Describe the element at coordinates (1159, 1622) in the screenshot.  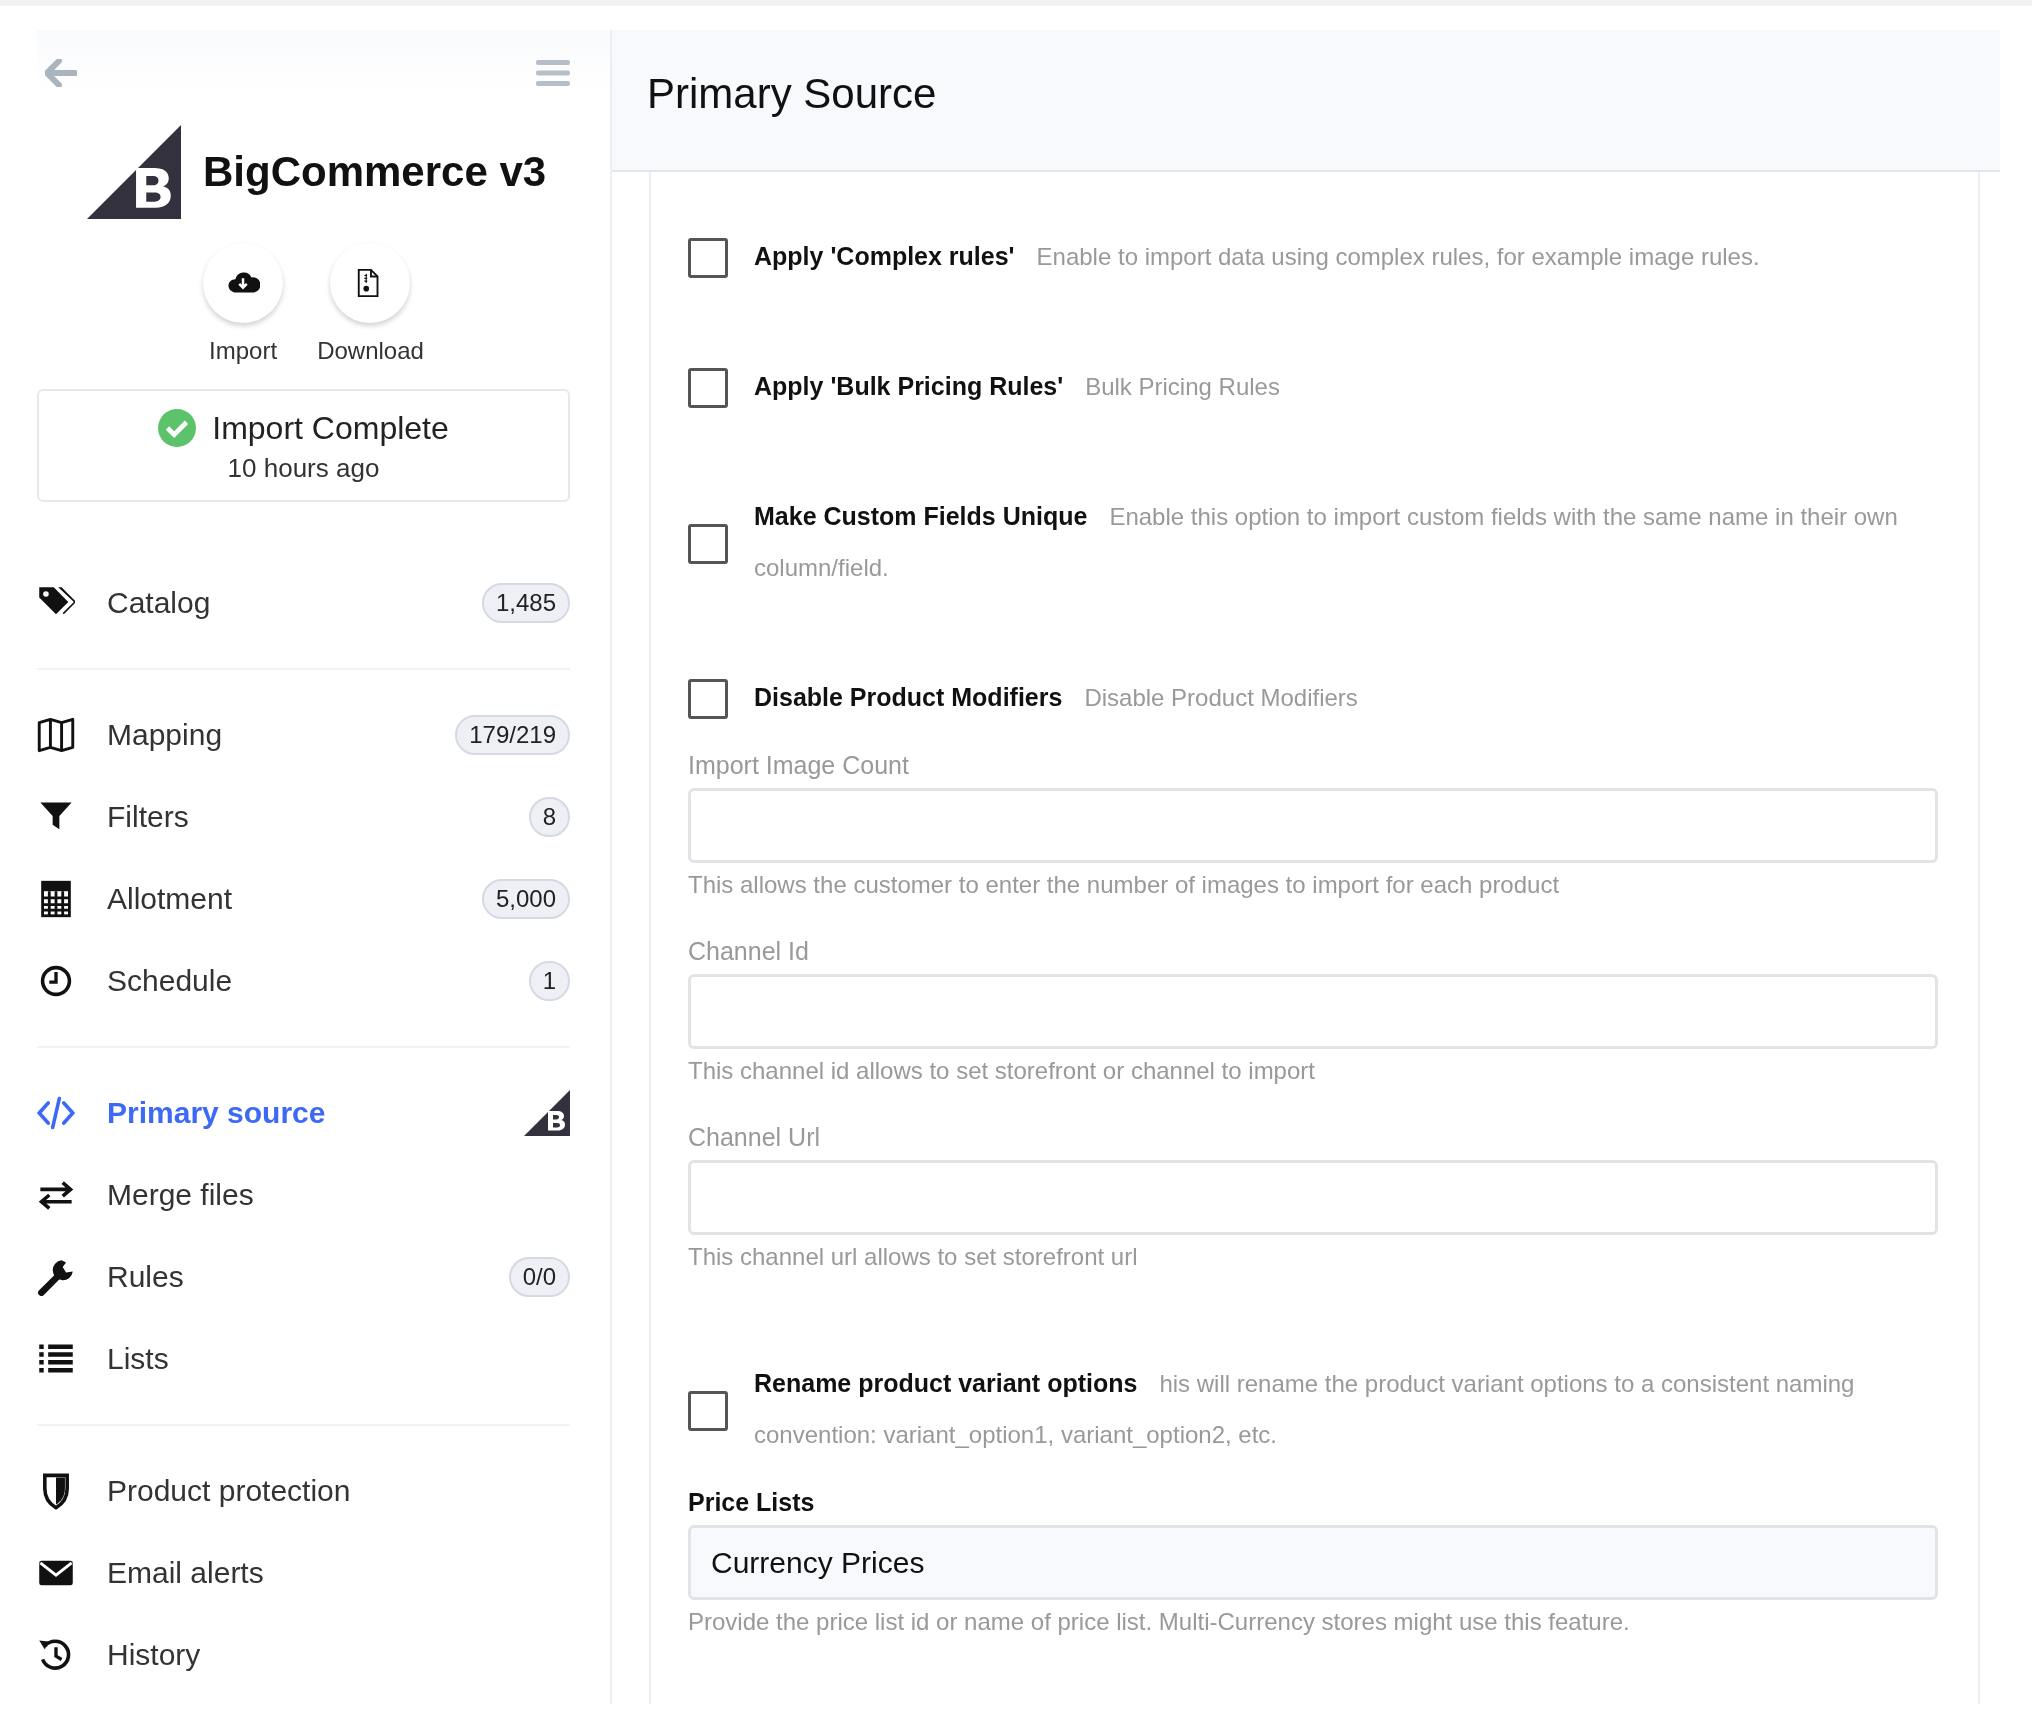
I see `field-help: Provide the price list id or name of price list. Multi-Currency stores might use this feature.` at that location.